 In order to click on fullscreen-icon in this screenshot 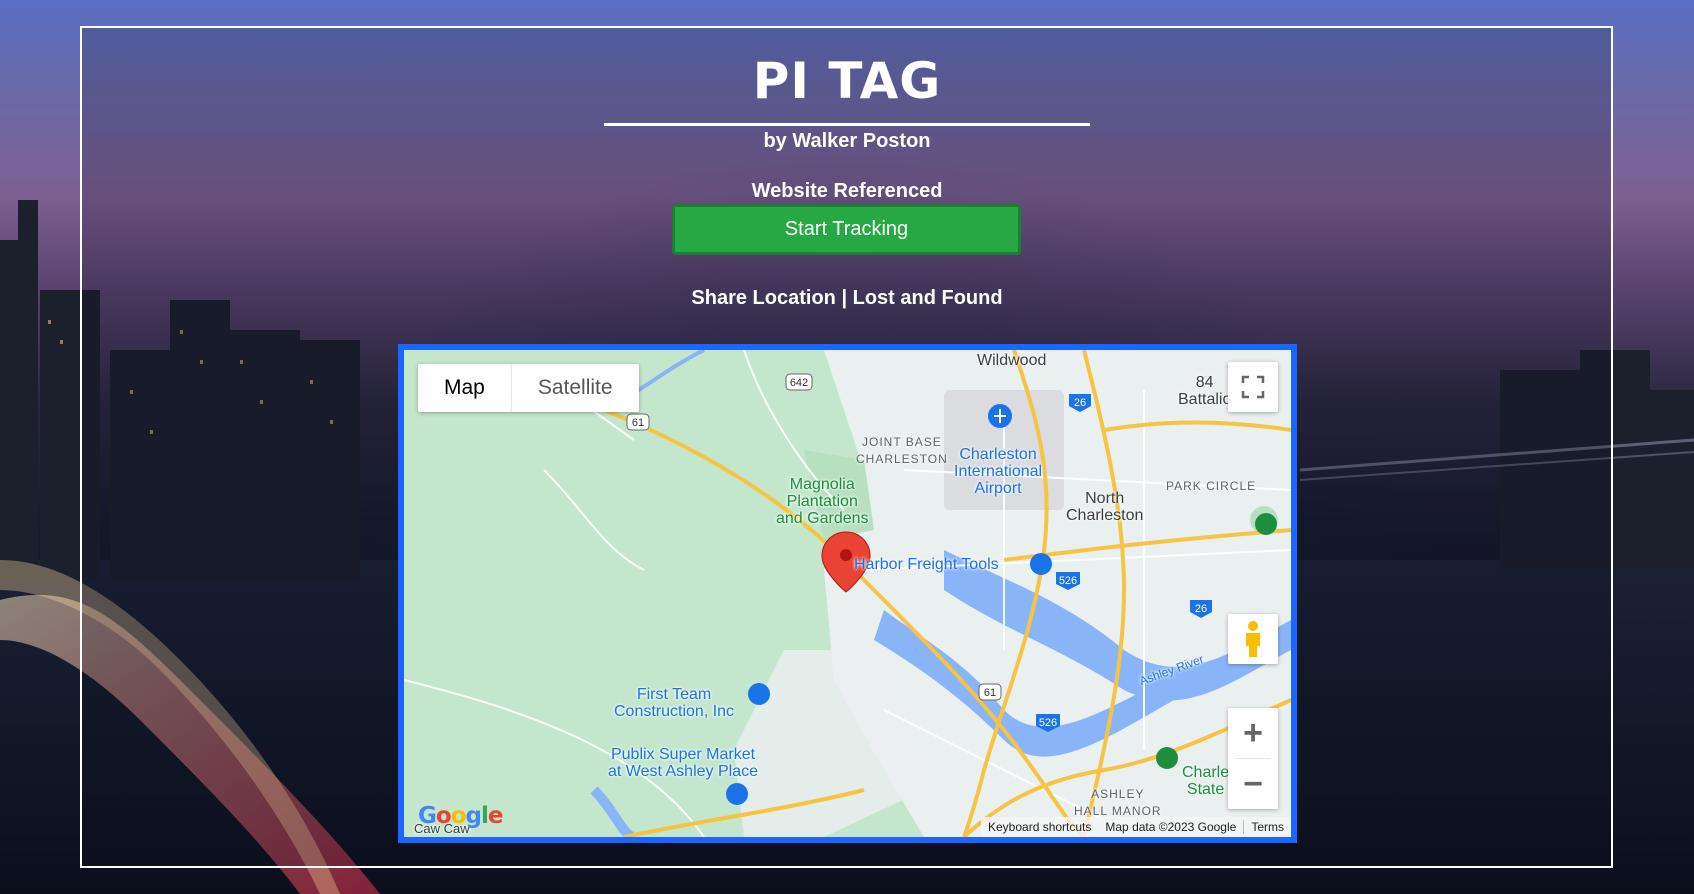, I will do `click(1253, 387)`.